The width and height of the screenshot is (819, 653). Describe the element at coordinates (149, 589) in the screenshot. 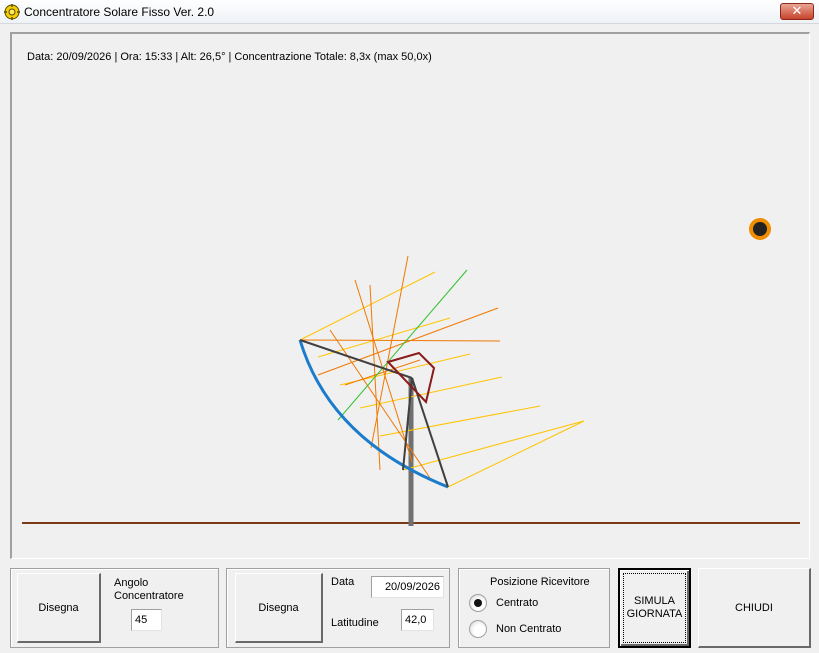

I see `angle-label: Angolo Concentratore` at that location.